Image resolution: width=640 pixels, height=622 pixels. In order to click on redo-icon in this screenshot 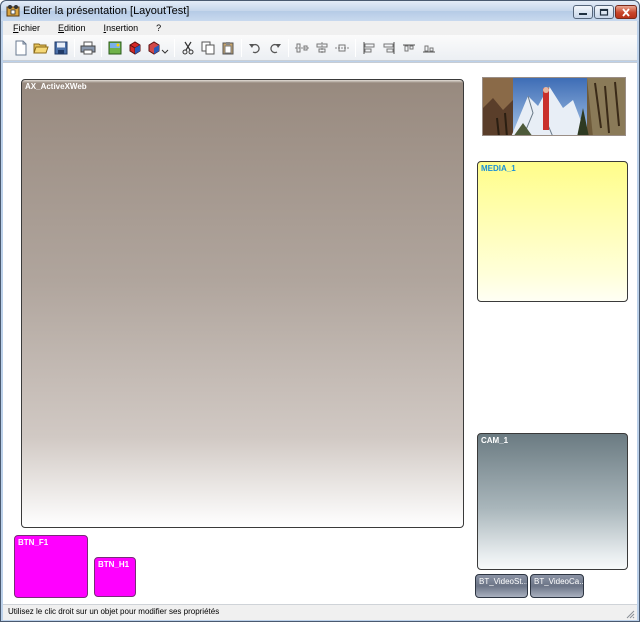, I will do `click(275, 48)`.